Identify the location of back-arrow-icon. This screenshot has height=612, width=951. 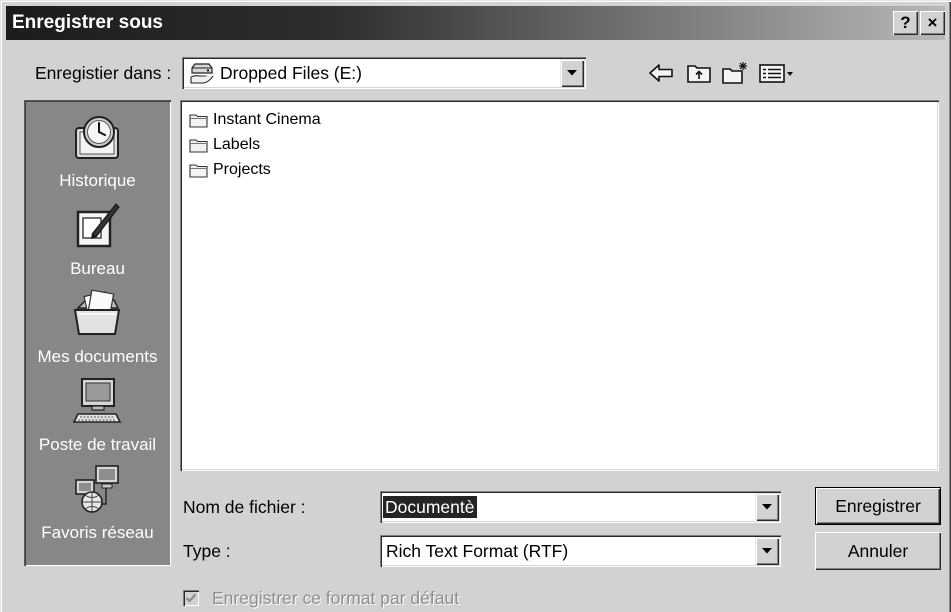
(661, 73).